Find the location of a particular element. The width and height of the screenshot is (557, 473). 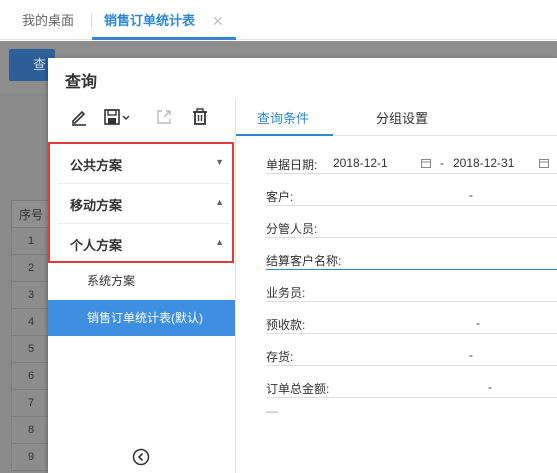

edit-icon is located at coordinates (79, 117).